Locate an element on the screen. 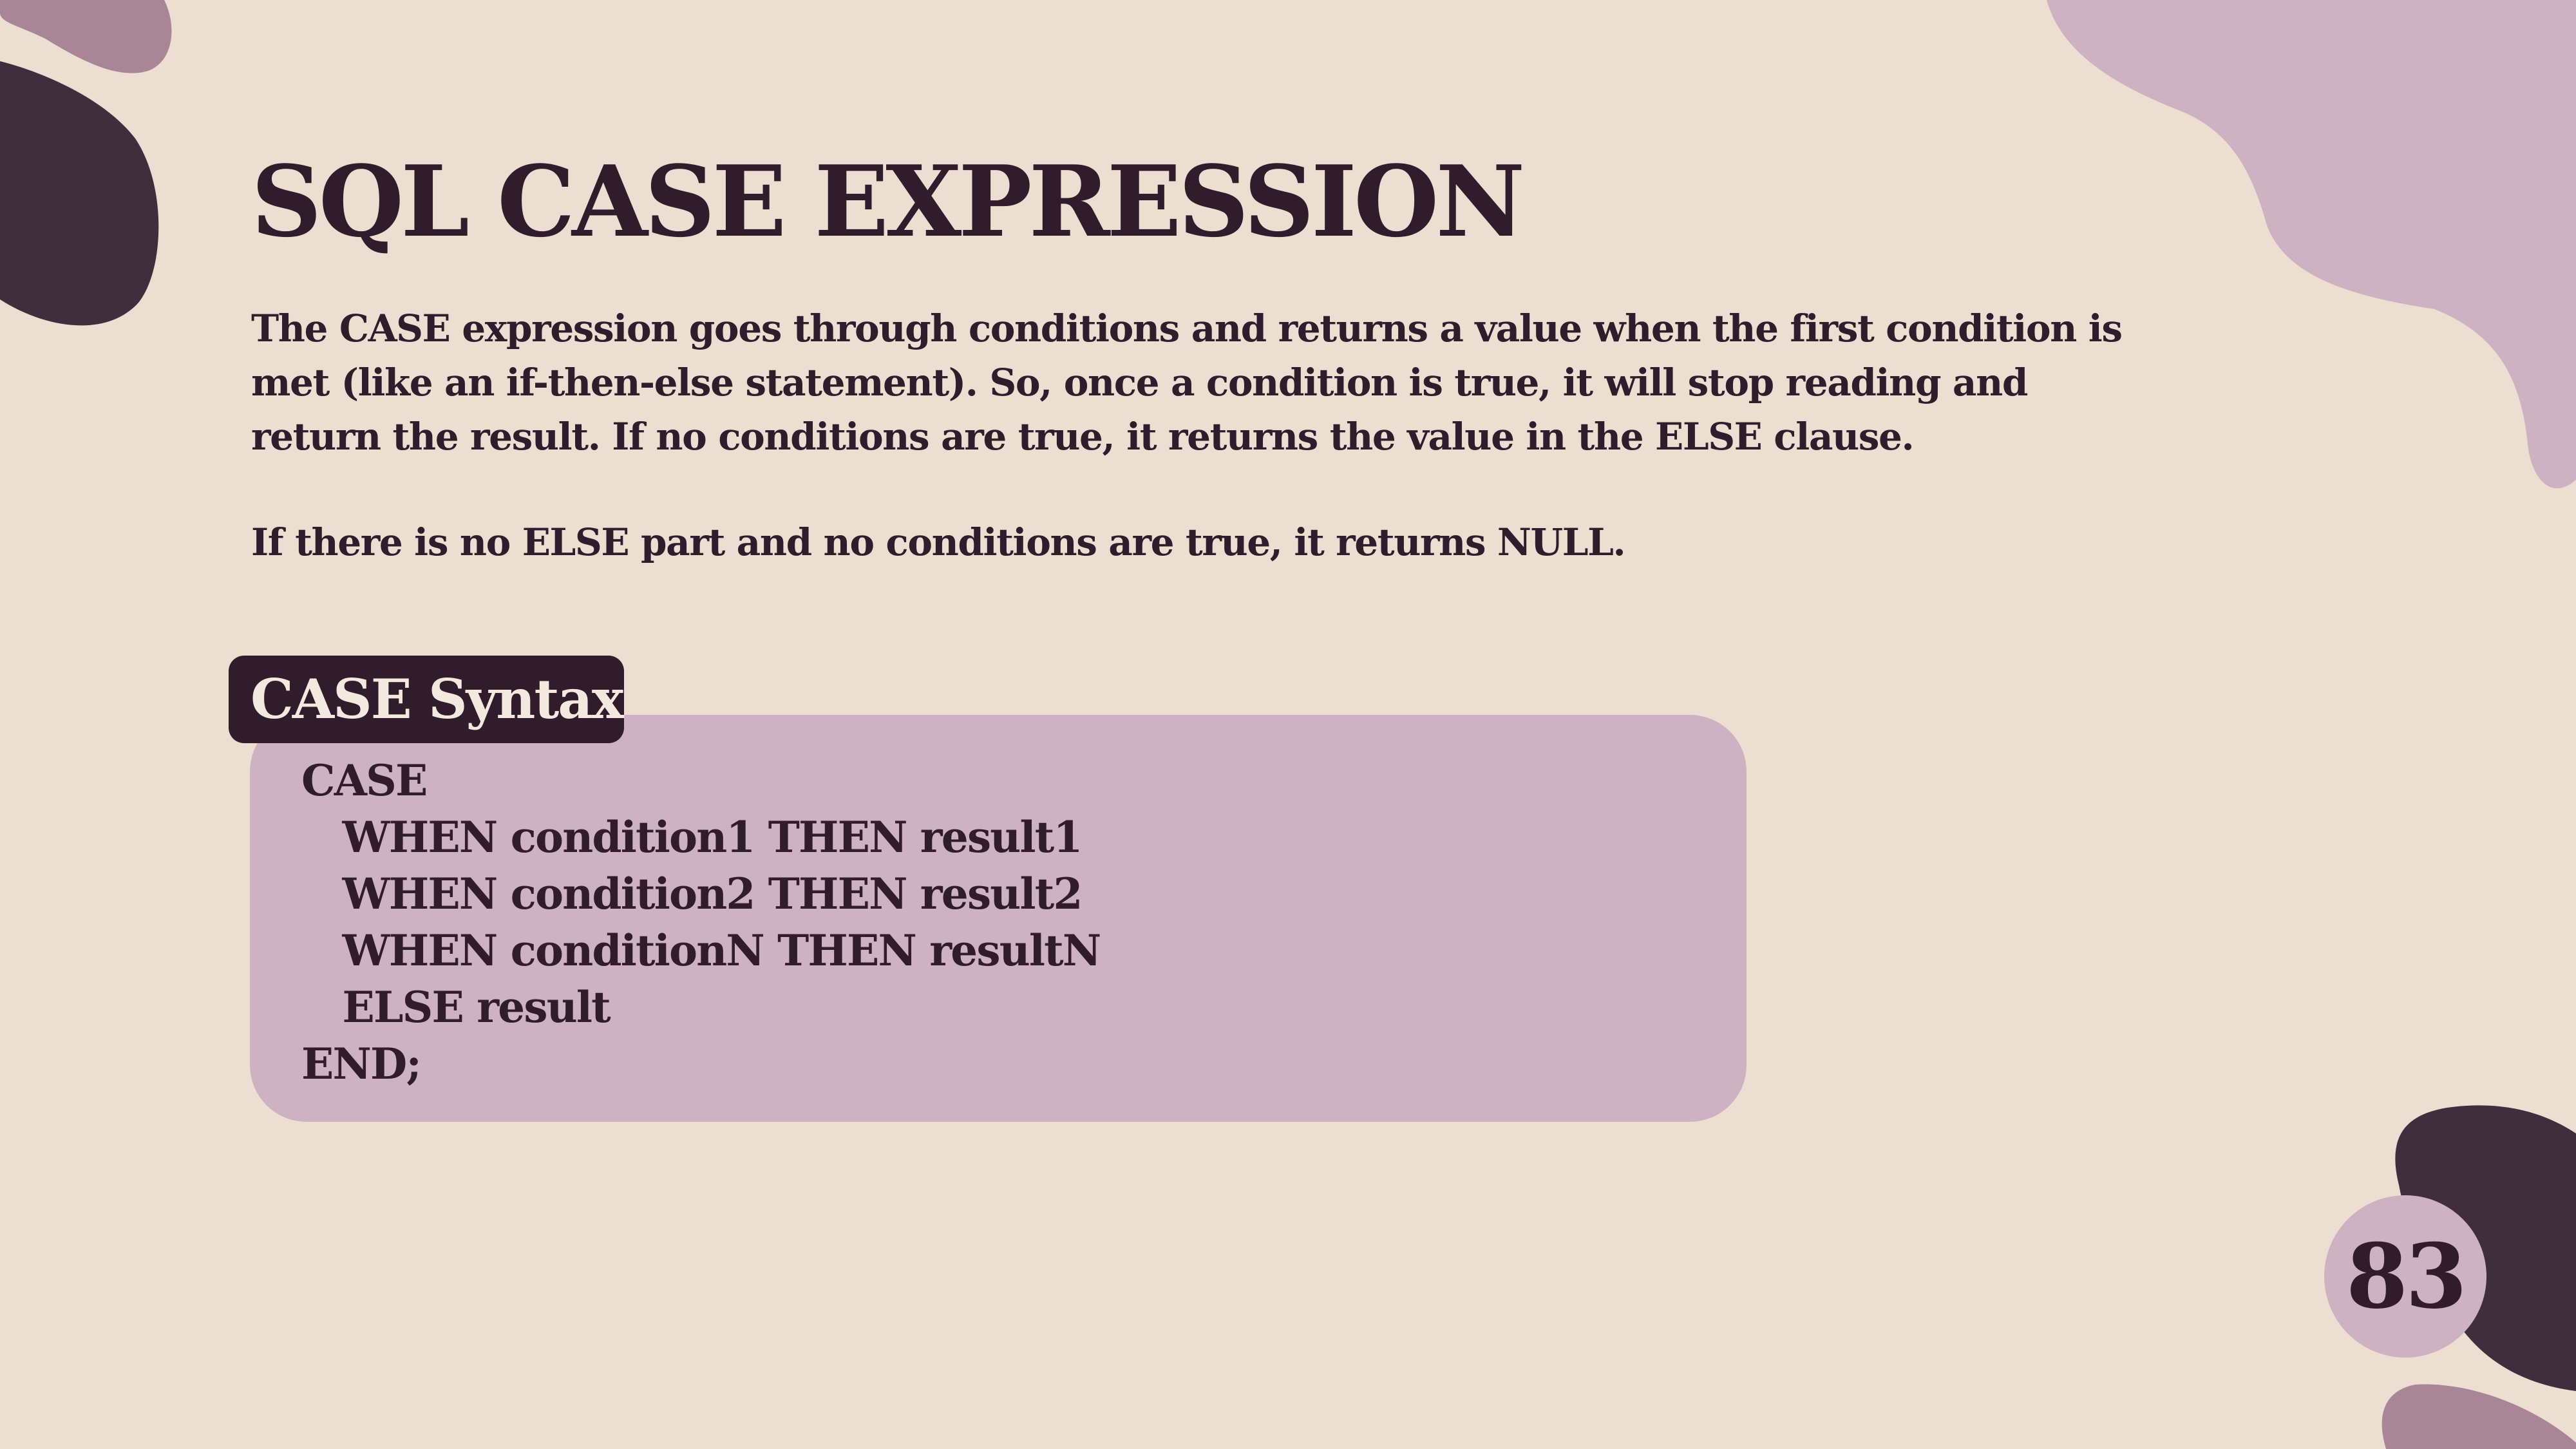 This screenshot has height=1449, width=2576. code-line: WHEN condition1 THEN result1 is located at coordinates (692, 837).